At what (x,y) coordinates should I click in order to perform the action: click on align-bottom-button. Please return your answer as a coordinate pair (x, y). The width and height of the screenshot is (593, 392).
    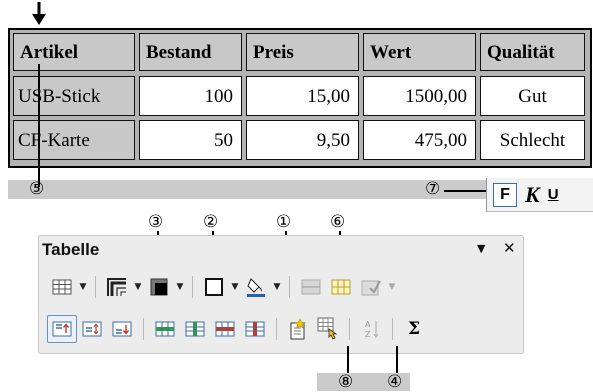
    Looking at the image, I should click on (122, 329).